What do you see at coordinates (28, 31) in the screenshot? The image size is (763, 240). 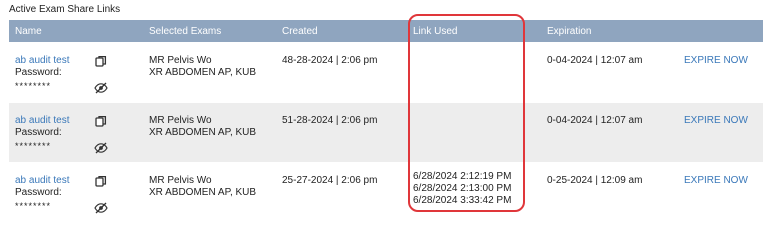 I see `column-header-name: Name` at bounding box center [28, 31].